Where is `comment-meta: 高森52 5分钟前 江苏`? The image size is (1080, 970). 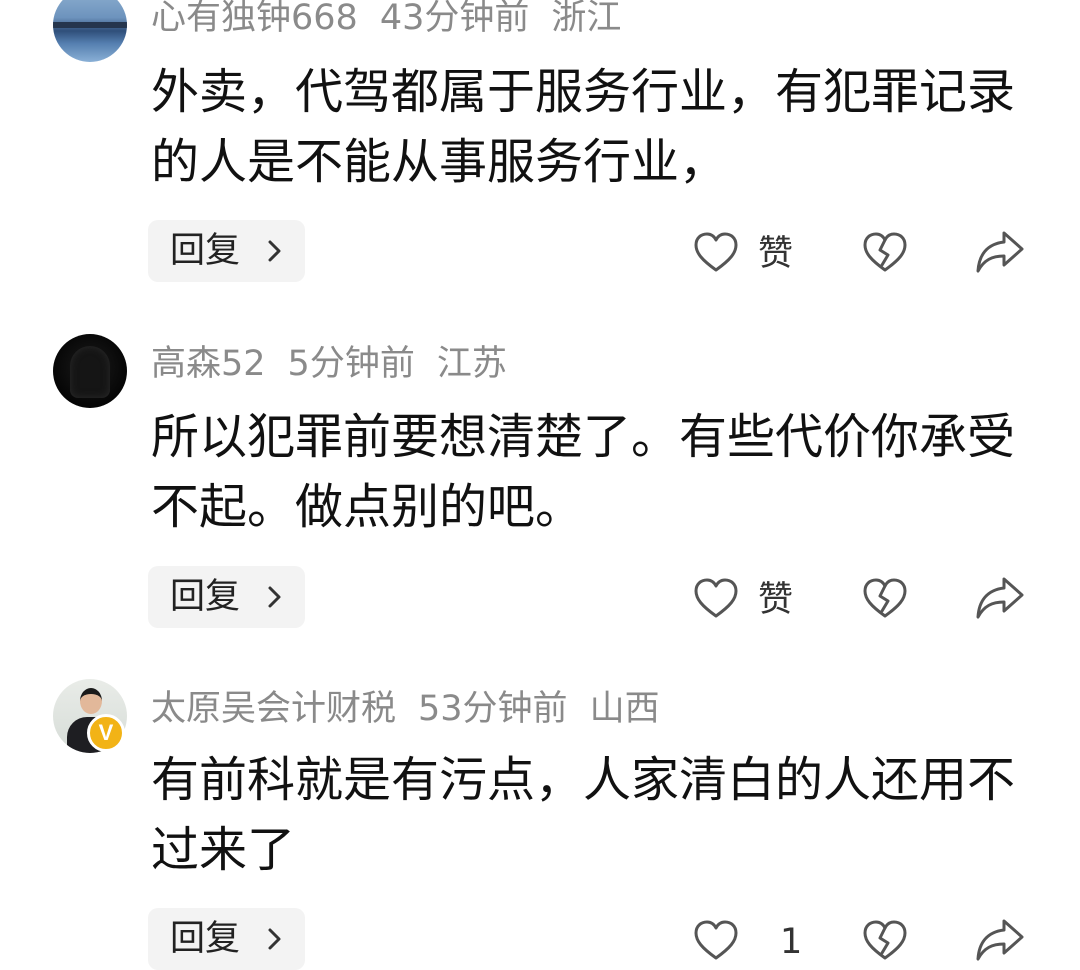
comment-meta: 高森52 5分钟前 江苏 is located at coordinates (340, 364).